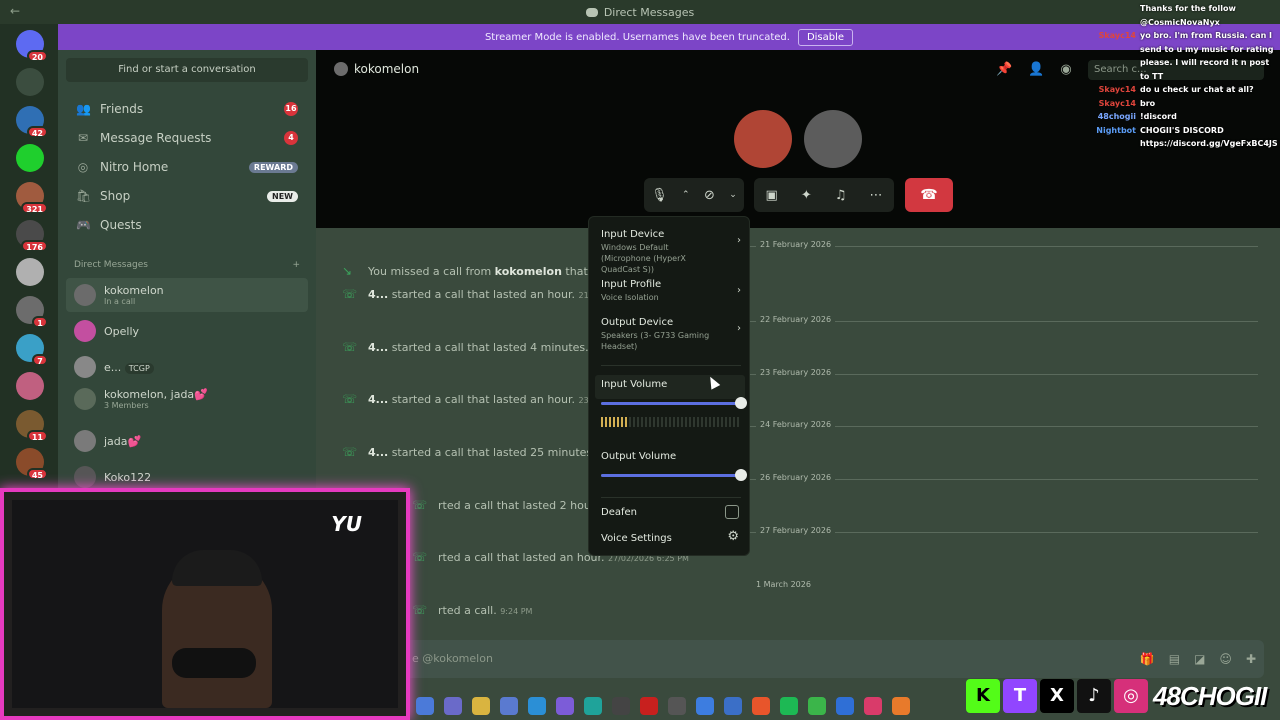  Describe the element at coordinates (187, 441) in the screenshot. I see `dm-item: jada💕` at that location.